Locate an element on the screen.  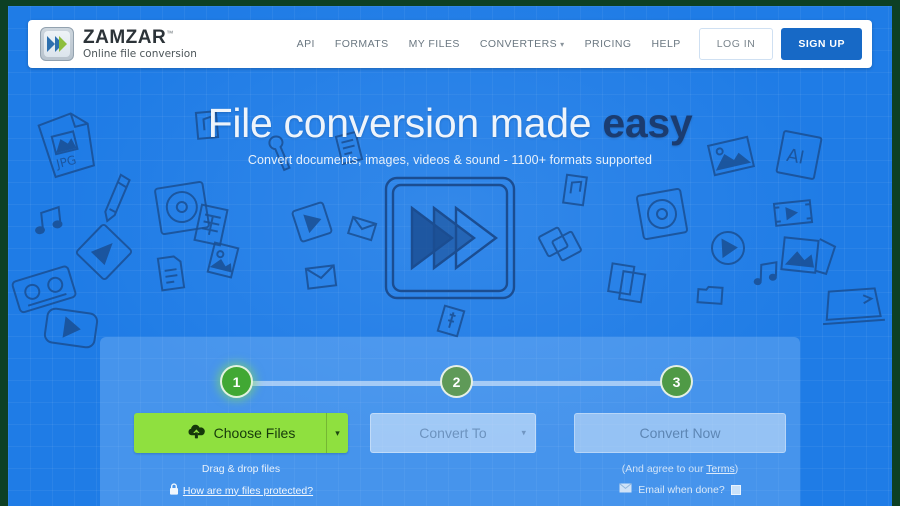
nav-item-api-label: API is located at coordinates (305, 44).